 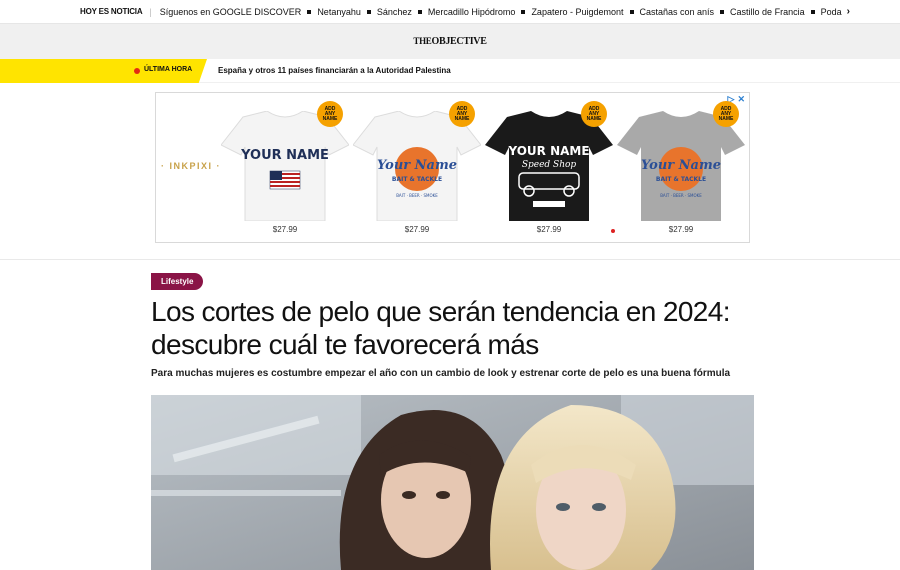 What do you see at coordinates (168, 69) in the screenshot?
I see `breaking-label: ÚLTIMA HORA` at bounding box center [168, 69].